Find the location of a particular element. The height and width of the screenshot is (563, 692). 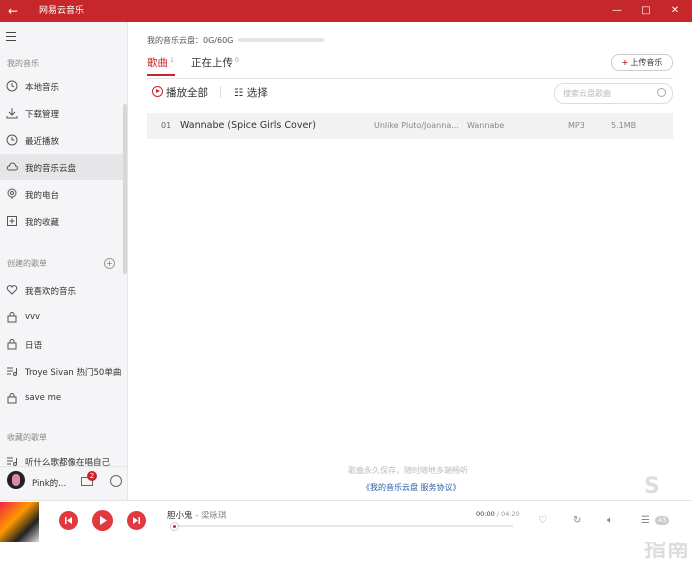

sidebar-item-liked: 我喜欢的音乐 is located at coordinates (61, 290).